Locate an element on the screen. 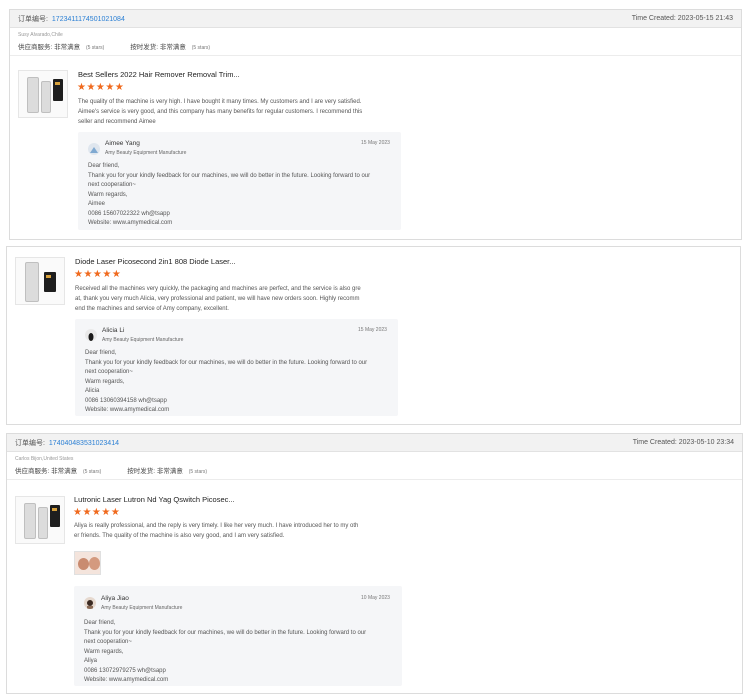 The image size is (750, 696). order-number-link: 174040483531023414 is located at coordinates (84, 443).